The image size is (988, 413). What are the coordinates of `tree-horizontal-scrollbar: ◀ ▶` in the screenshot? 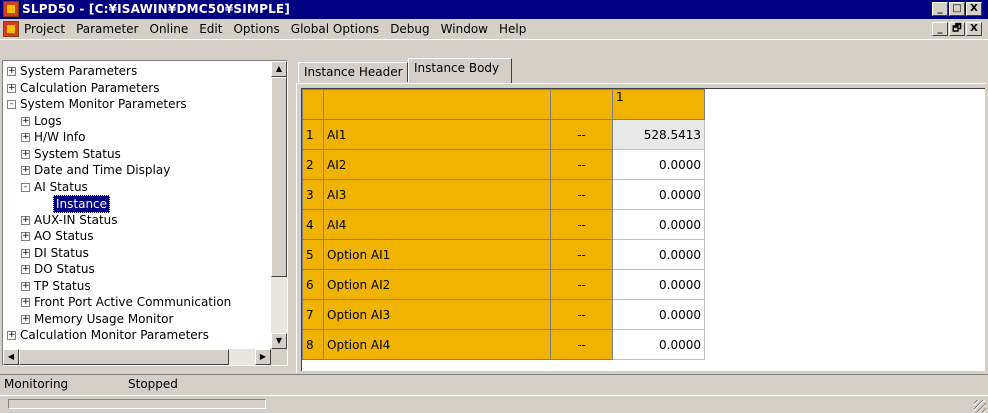 It's located at (137, 357).